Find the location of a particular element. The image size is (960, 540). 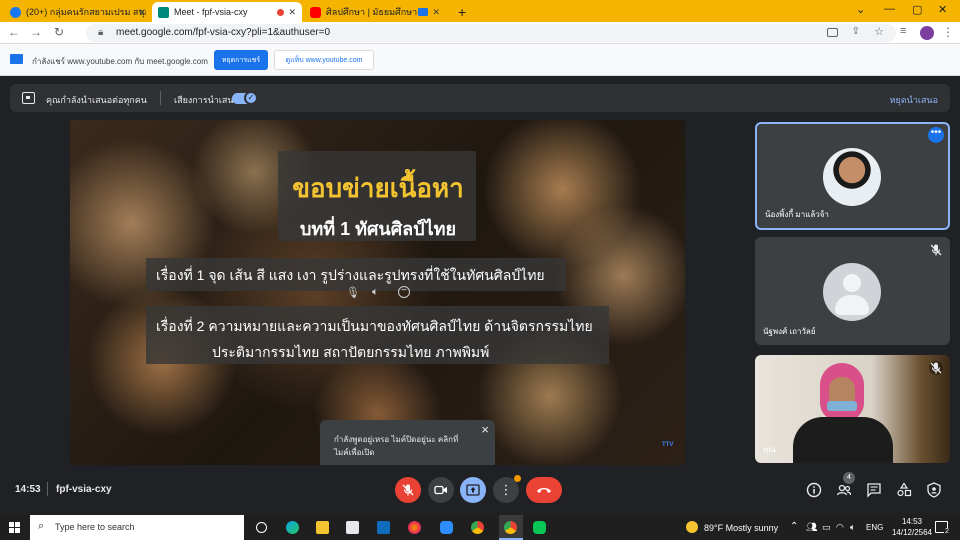

microphone-button is located at coordinates (408, 490).